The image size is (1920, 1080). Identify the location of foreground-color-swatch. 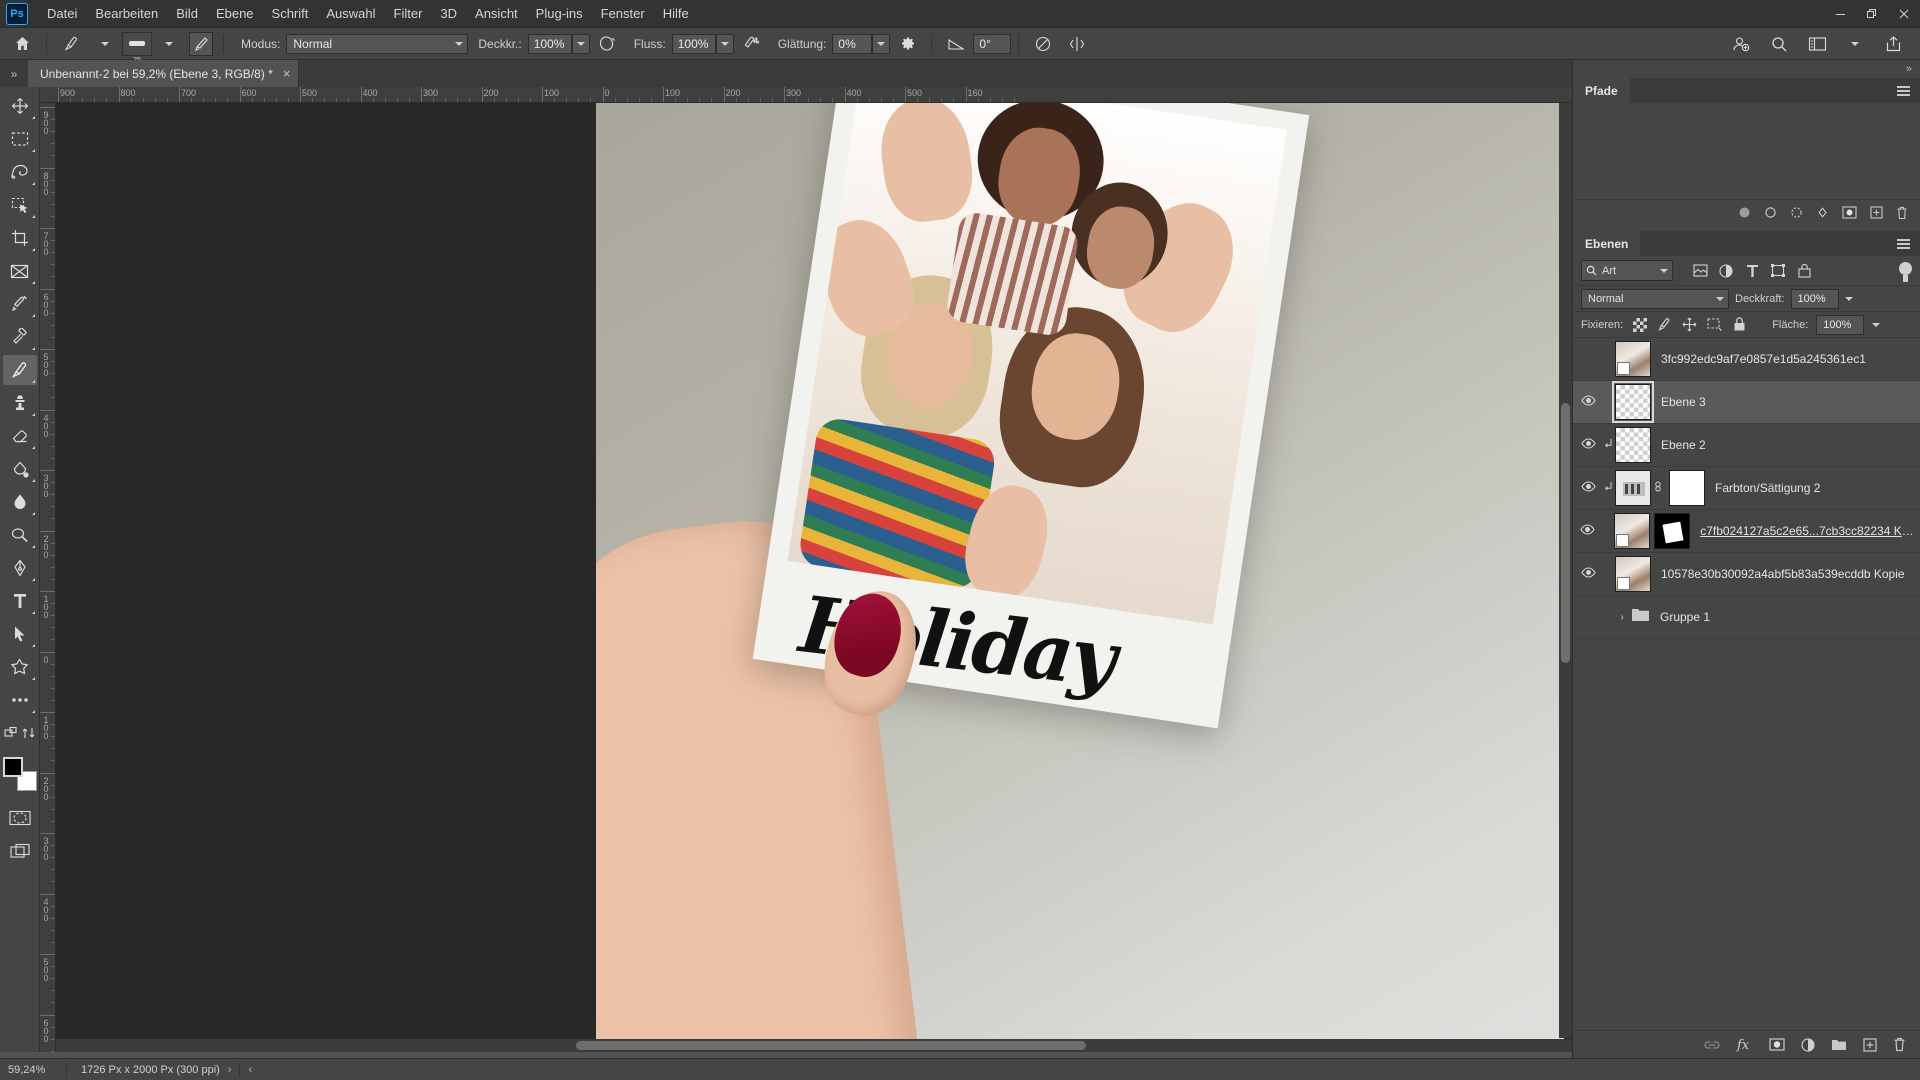
(12, 767).